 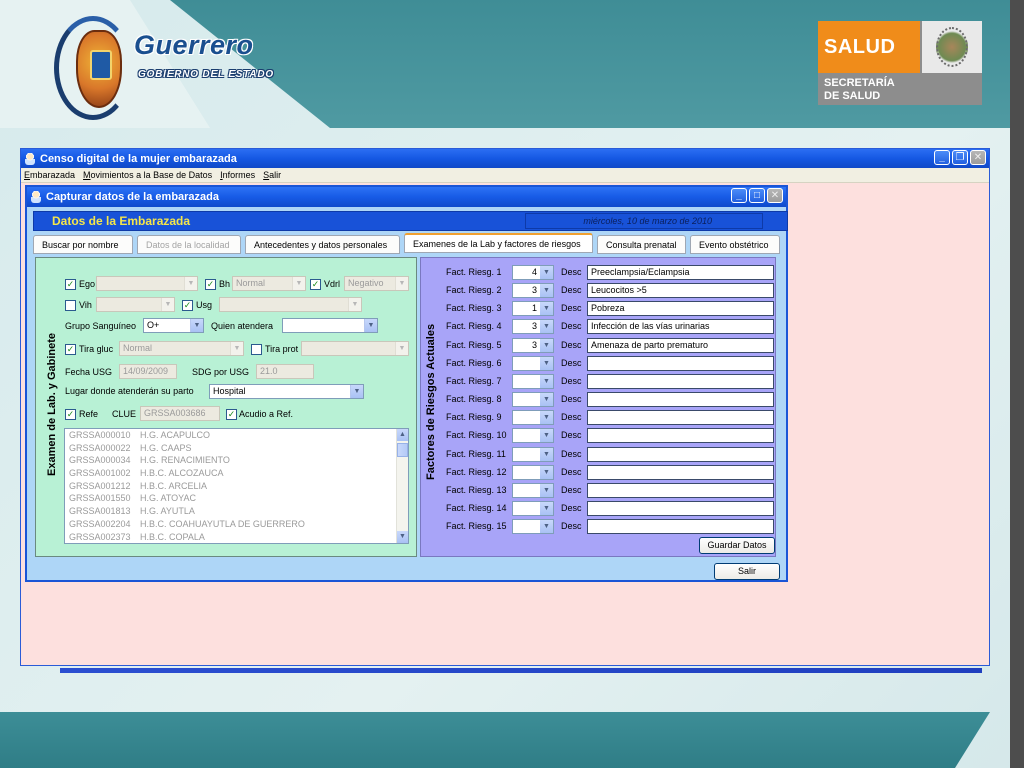 What do you see at coordinates (978, 157) in the screenshot?
I see `close-button: ✕` at bounding box center [978, 157].